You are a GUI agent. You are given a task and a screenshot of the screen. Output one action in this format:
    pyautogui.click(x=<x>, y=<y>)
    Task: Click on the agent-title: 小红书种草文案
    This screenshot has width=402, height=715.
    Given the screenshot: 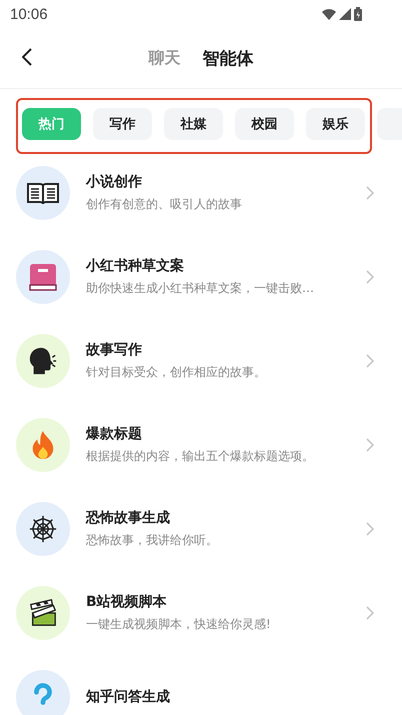 What is the action you would take?
    pyautogui.click(x=226, y=266)
    